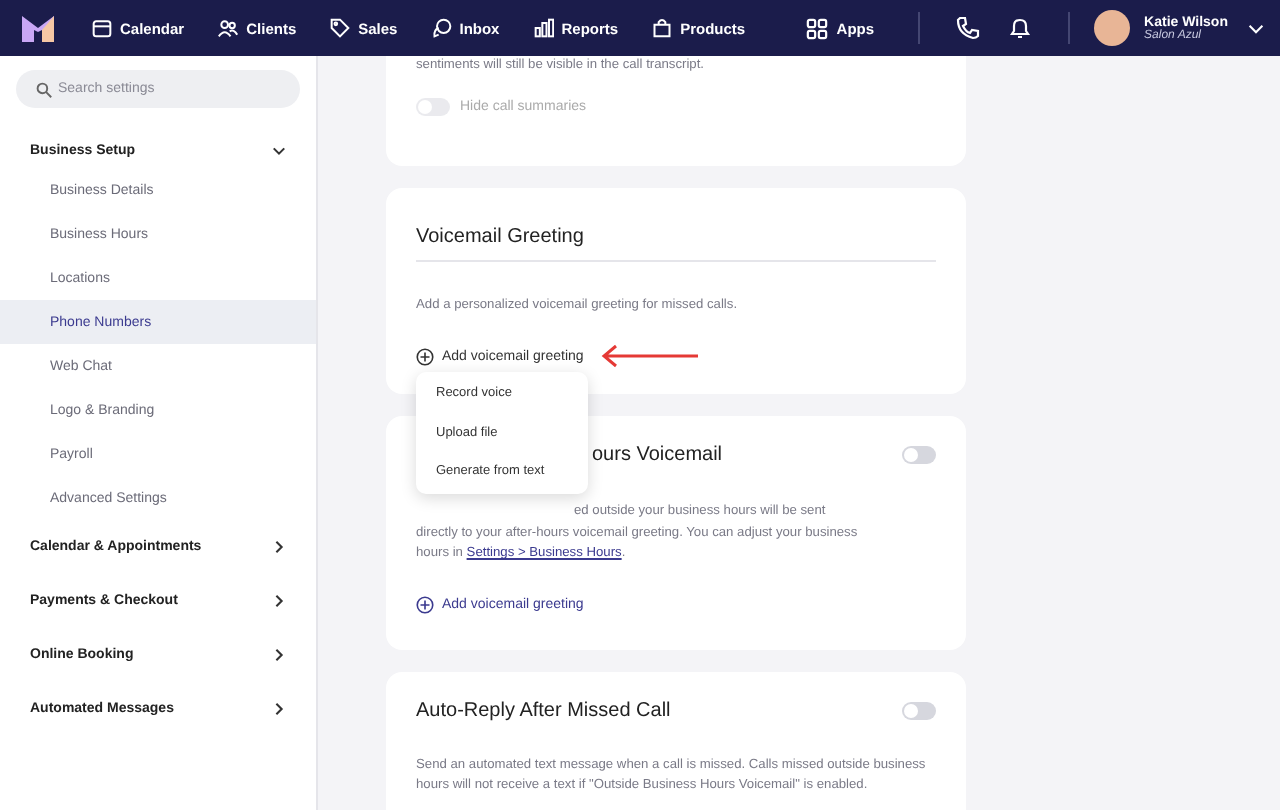 The height and width of the screenshot is (810, 1280). I want to click on bar-chart-icon, so click(543, 28).